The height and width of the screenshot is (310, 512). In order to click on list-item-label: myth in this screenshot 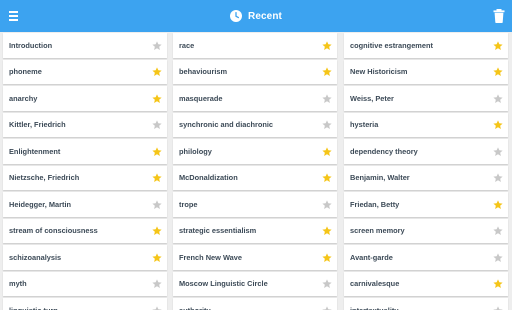, I will do `click(18, 284)`.